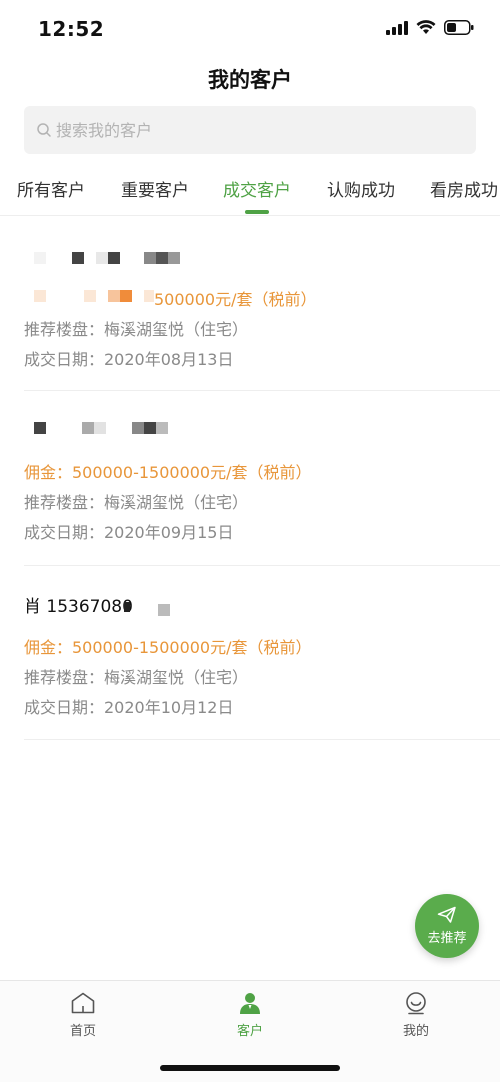  What do you see at coordinates (459, 27) in the screenshot?
I see `battery-icon` at bounding box center [459, 27].